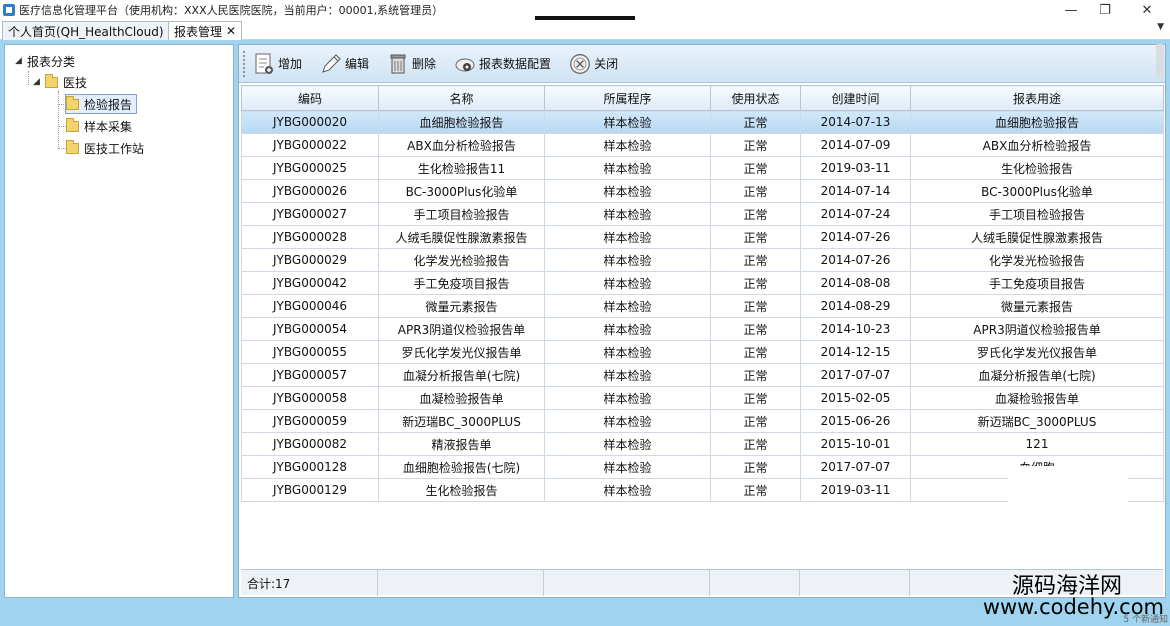  Describe the element at coordinates (461, 98) in the screenshot. I see `column-header-name: 名称` at that location.